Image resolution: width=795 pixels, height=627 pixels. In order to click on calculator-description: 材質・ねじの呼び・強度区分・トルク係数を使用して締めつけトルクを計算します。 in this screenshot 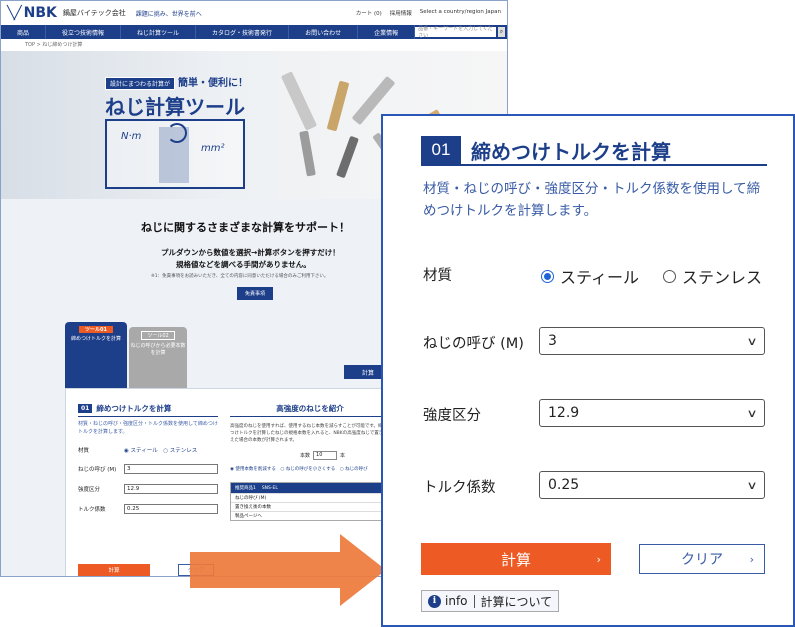, I will do `click(592, 200)`.